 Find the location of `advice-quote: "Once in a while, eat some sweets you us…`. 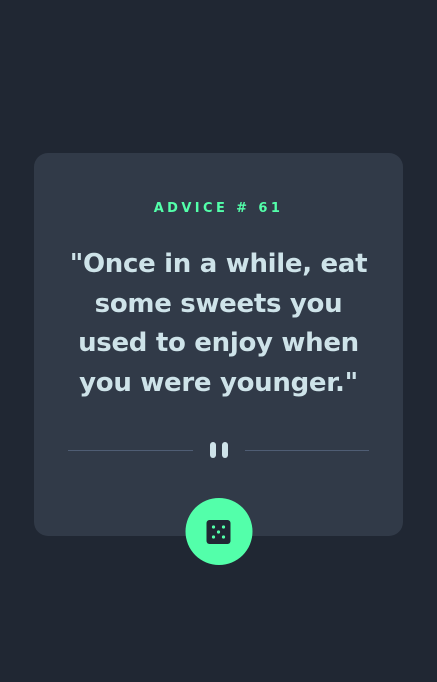

advice-quote: "Once in a while, eat some sweets you us… is located at coordinates (218, 323).